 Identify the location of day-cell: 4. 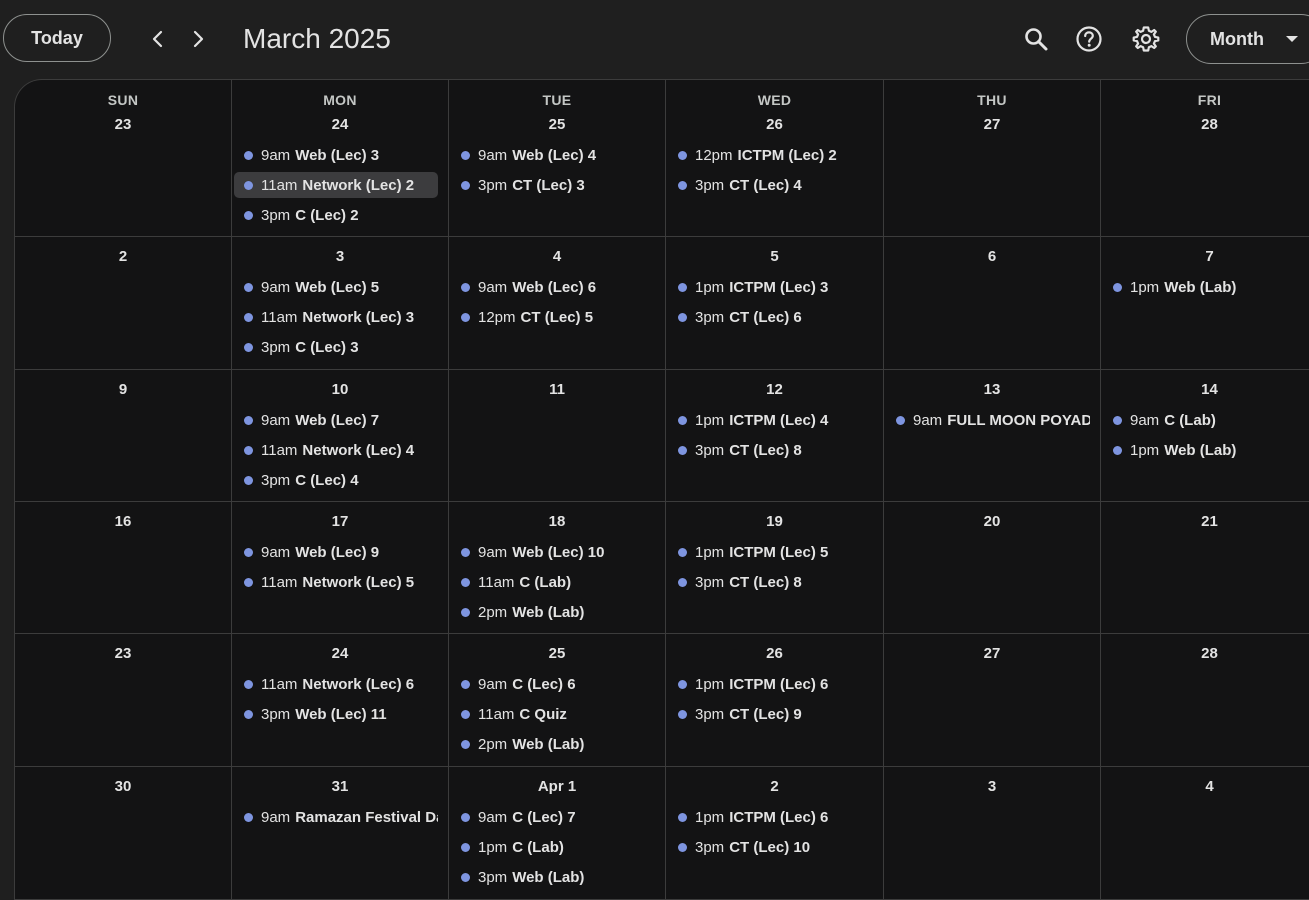
(1205, 833).